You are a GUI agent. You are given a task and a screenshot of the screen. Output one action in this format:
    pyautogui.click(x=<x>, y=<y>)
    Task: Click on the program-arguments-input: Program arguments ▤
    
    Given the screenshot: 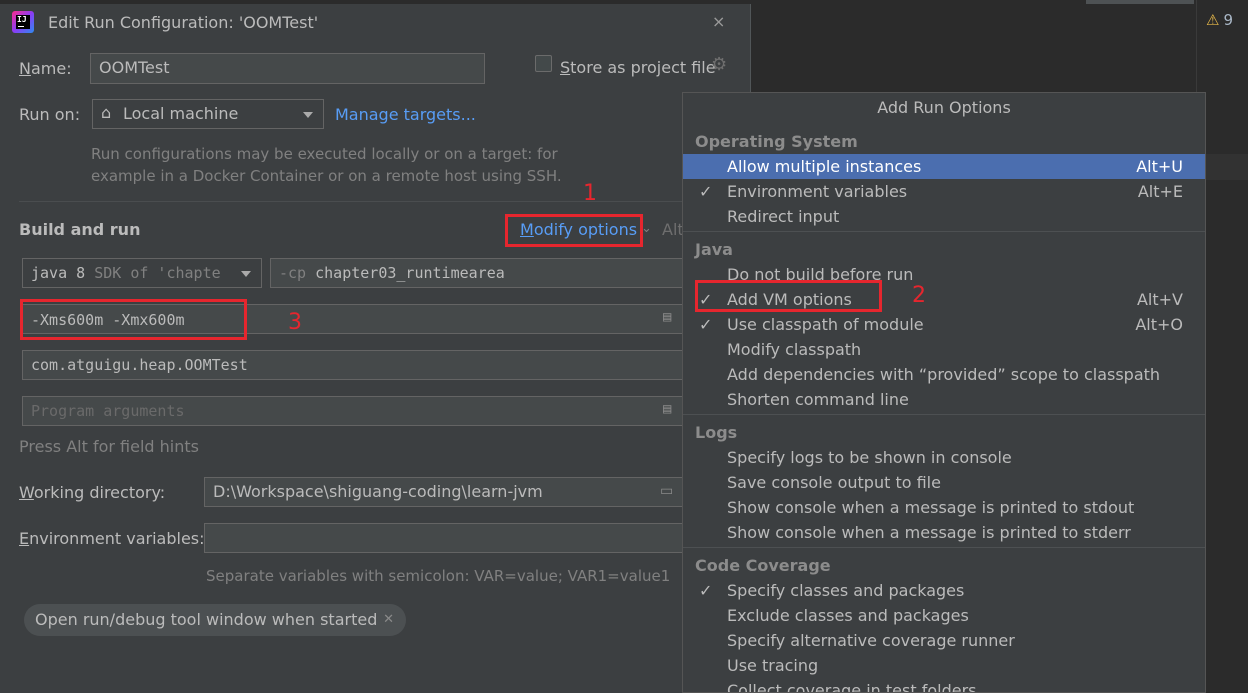 What is the action you would take?
    pyautogui.click(x=356, y=411)
    